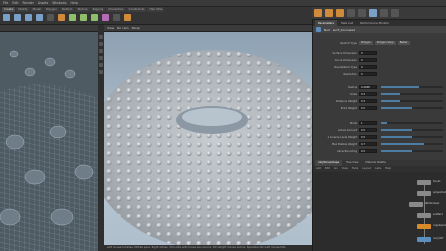 The image size is (446, 251). Describe the element at coordinates (373, 13) in the screenshot. I see `env-light-icon` at that location.